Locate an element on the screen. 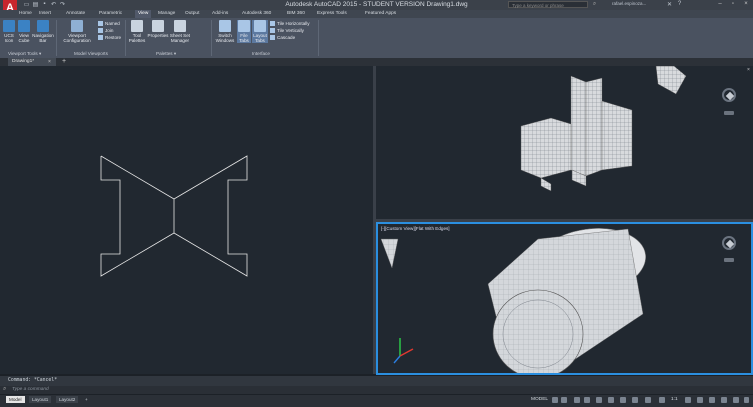 Image resolution: width=753 pixels, height=407 pixels. undo-icon: ↶ is located at coordinates (53, 5).